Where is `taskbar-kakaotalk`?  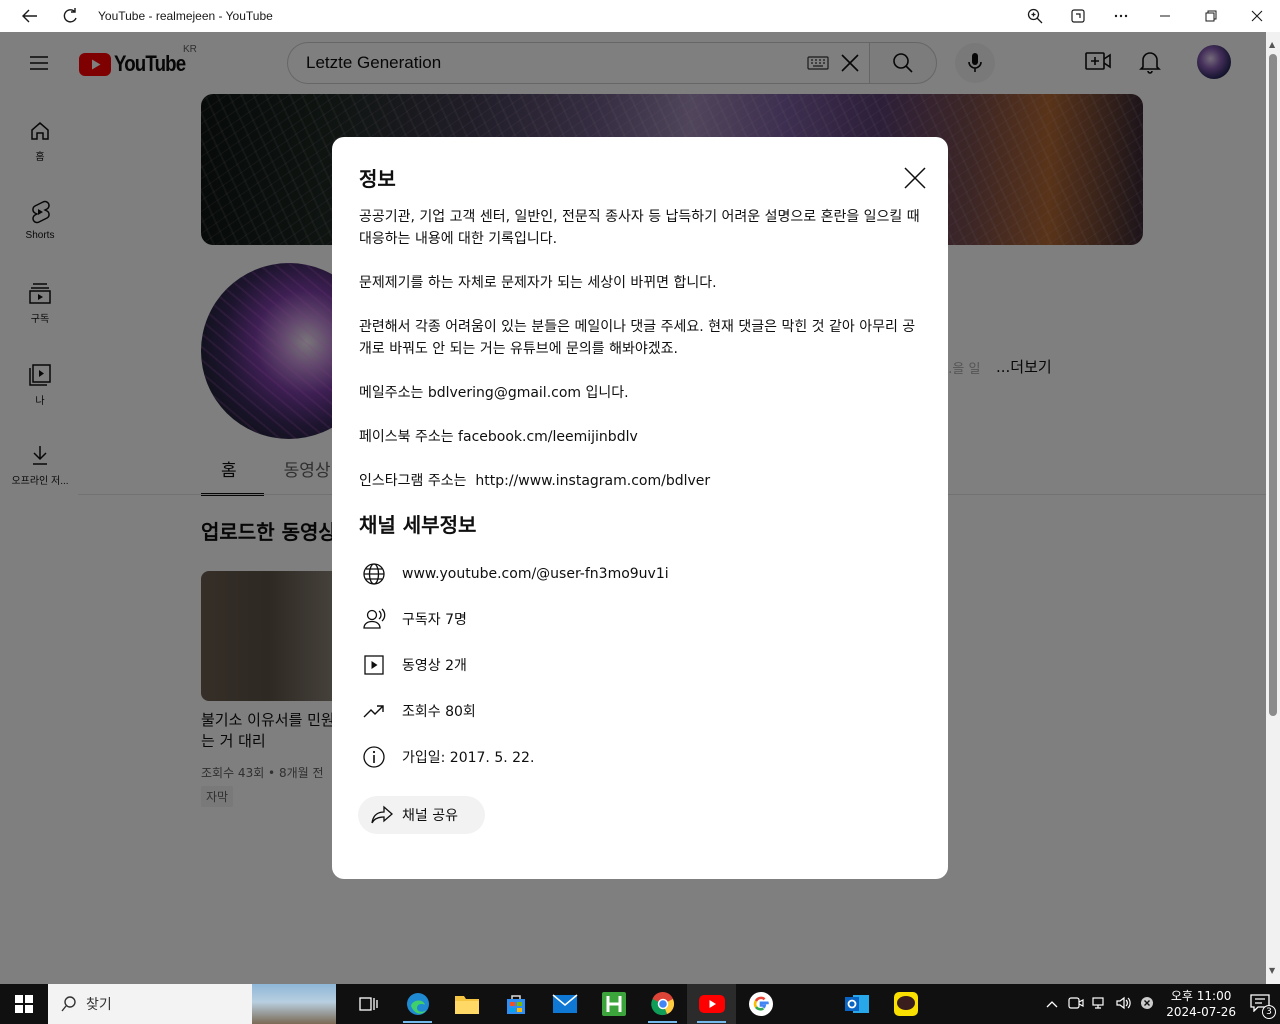 taskbar-kakaotalk is located at coordinates (905, 1004).